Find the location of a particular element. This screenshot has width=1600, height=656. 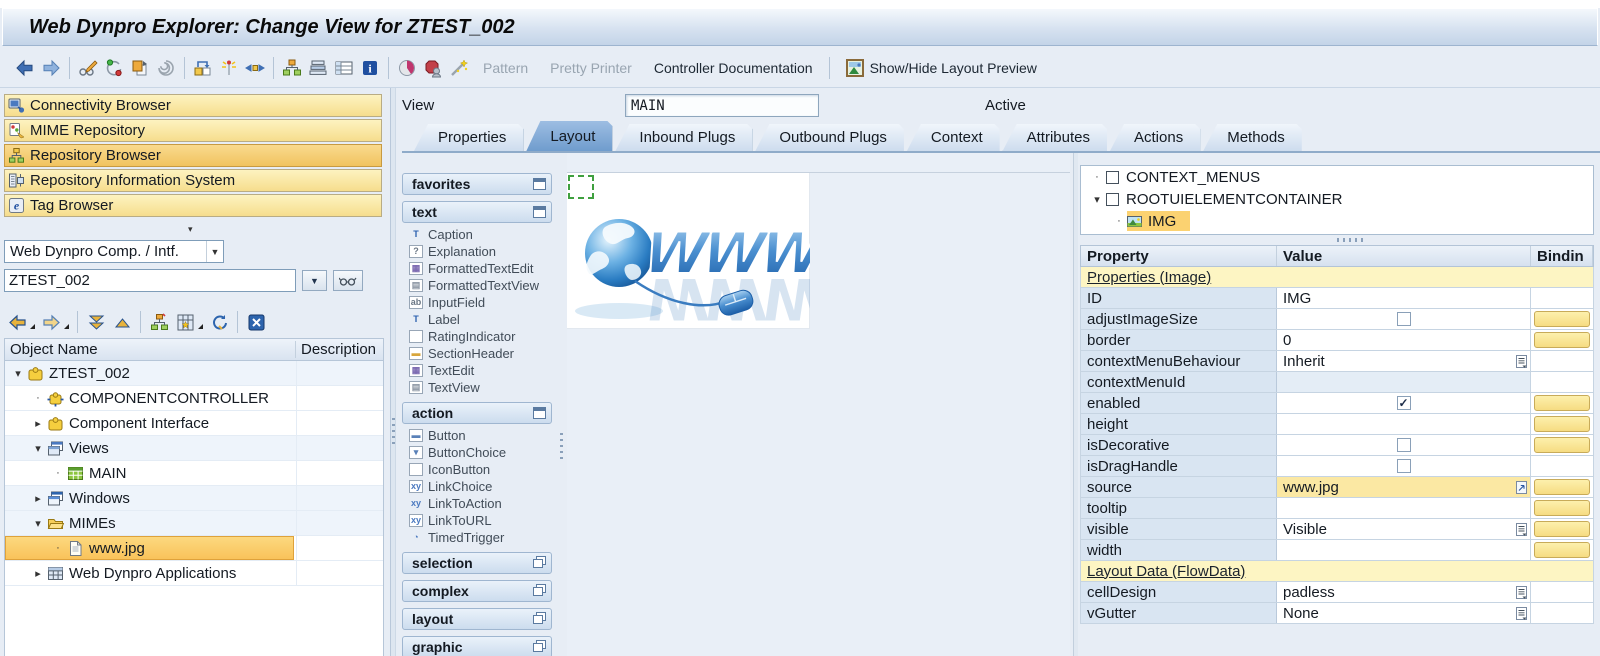

forward-button is located at coordinates (51, 68).